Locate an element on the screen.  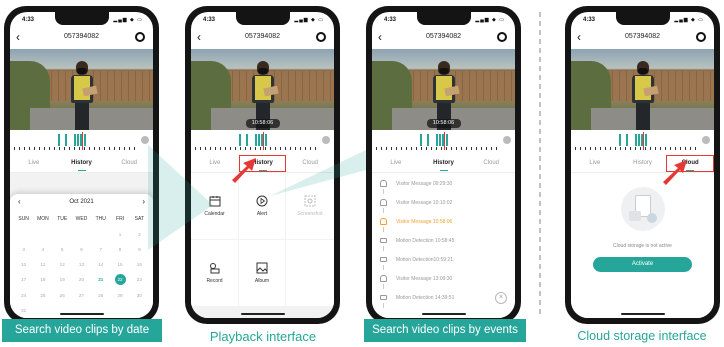
calendar-day: 27 is located at coordinates (81, 295).